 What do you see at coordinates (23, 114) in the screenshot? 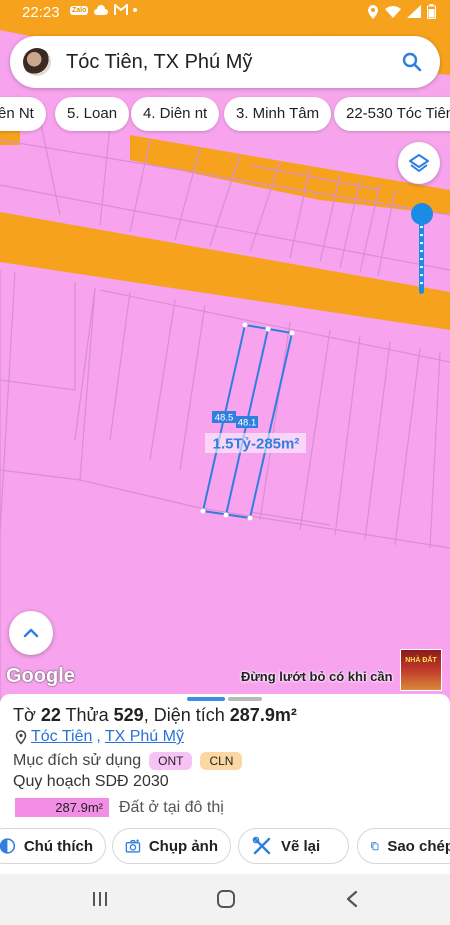
I see `chip-place: ên Nt` at bounding box center [23, 114].